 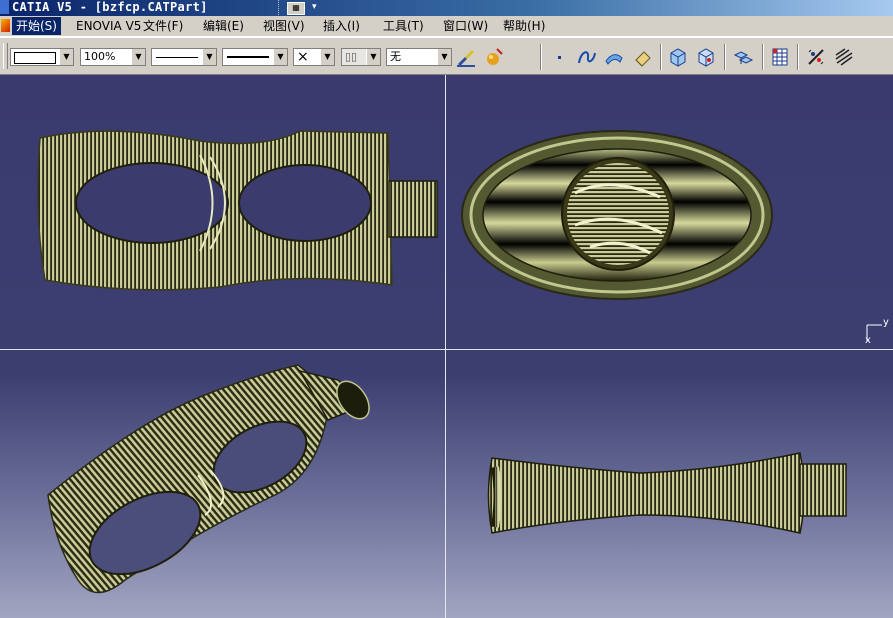 What do you see at coordinates (643, 57) in the screenshot?
I see `eraser-icon` at bounding box center [643, 57].